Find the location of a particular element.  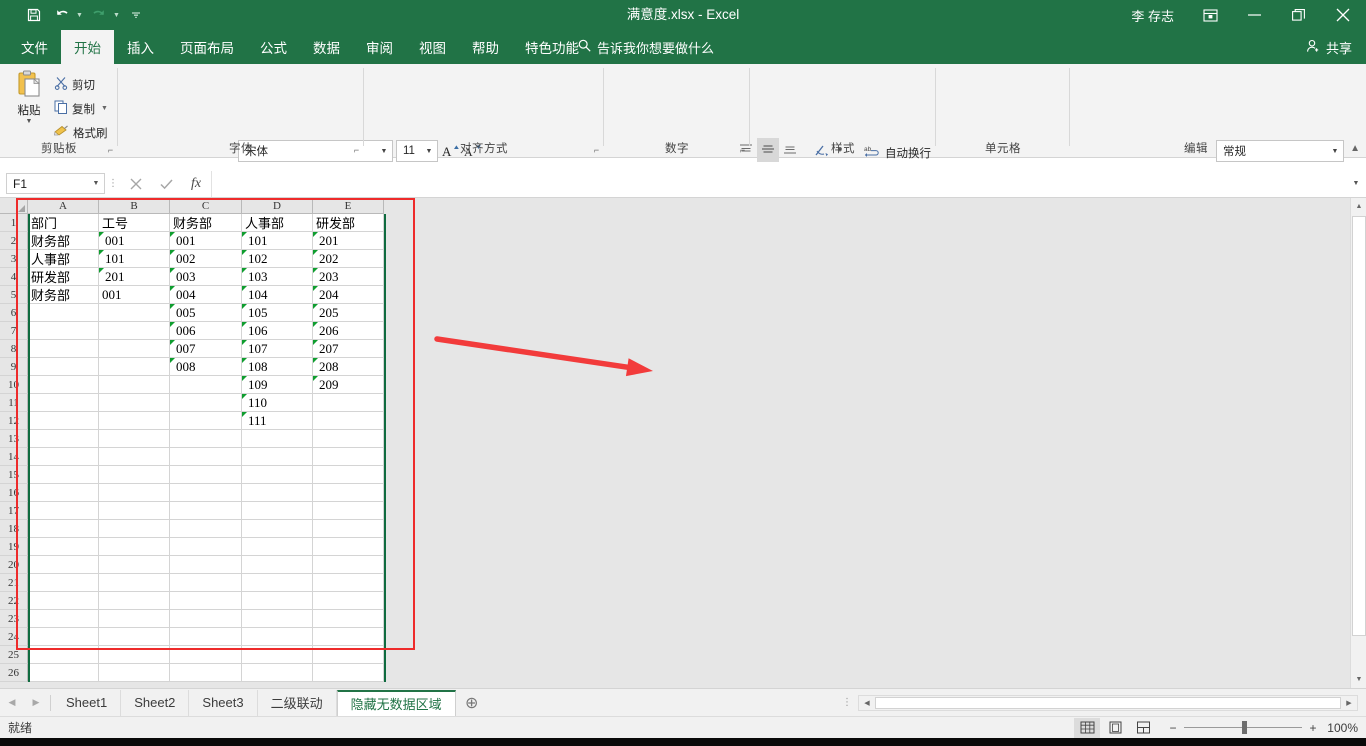

cell-E6: 205 is located at coordinates (348, 313).